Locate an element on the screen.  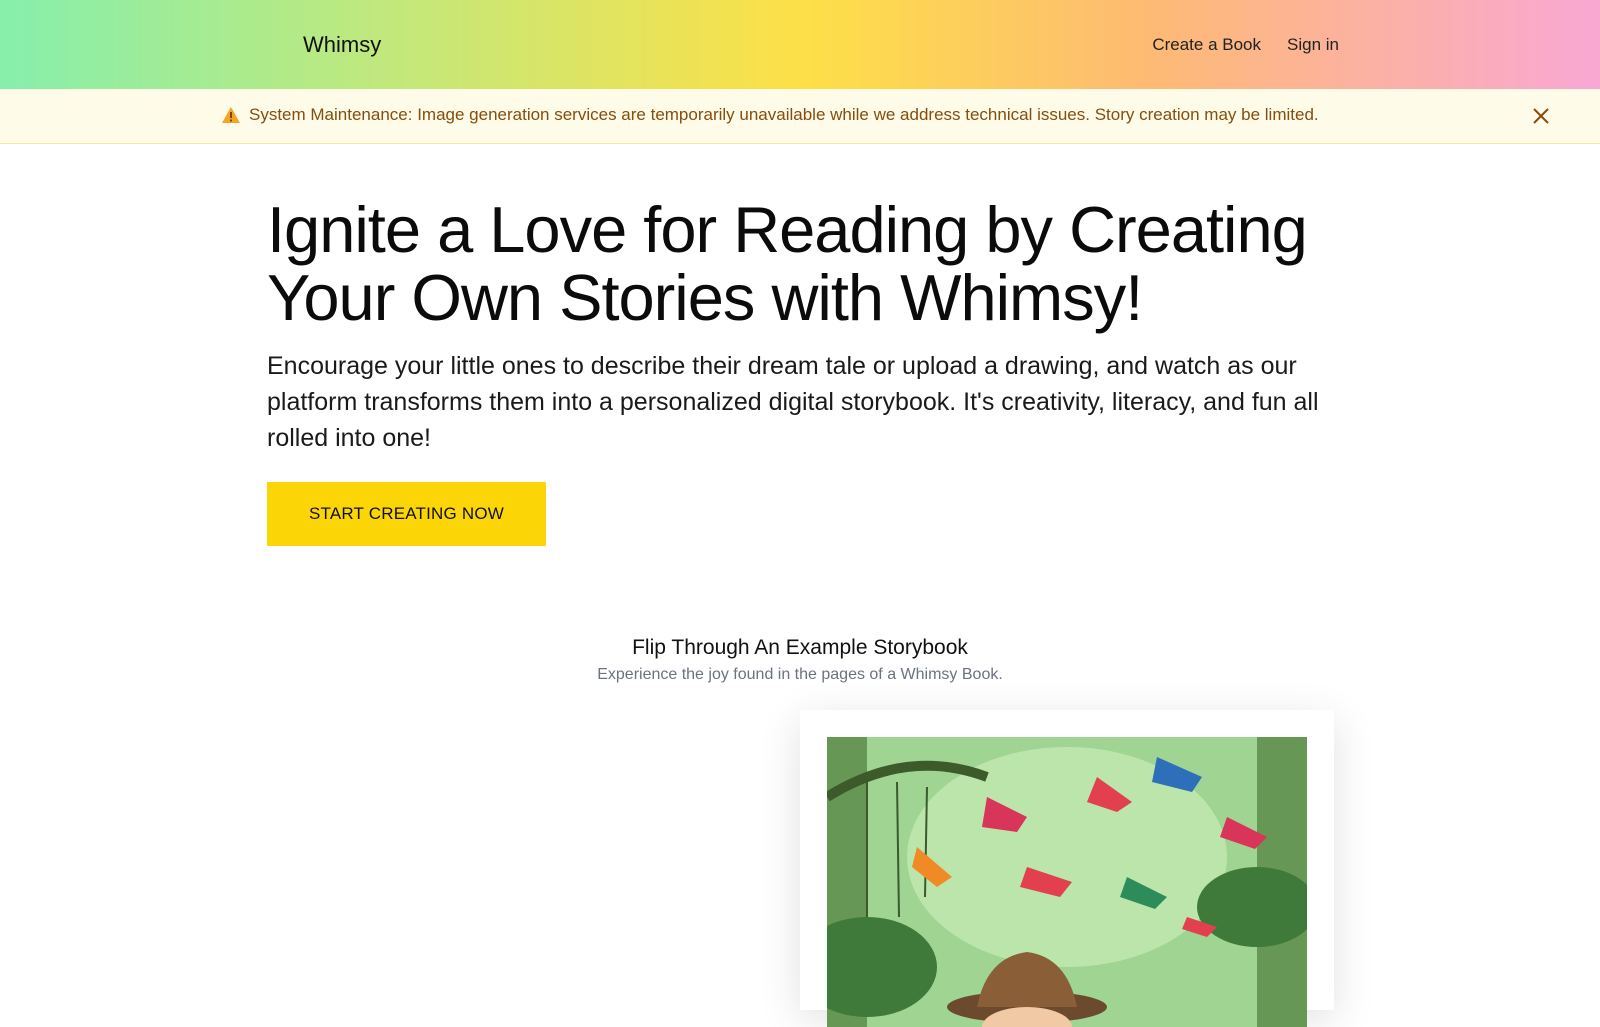
start-creating-button: START CREATING NOW is located at coordinates (406, 514).